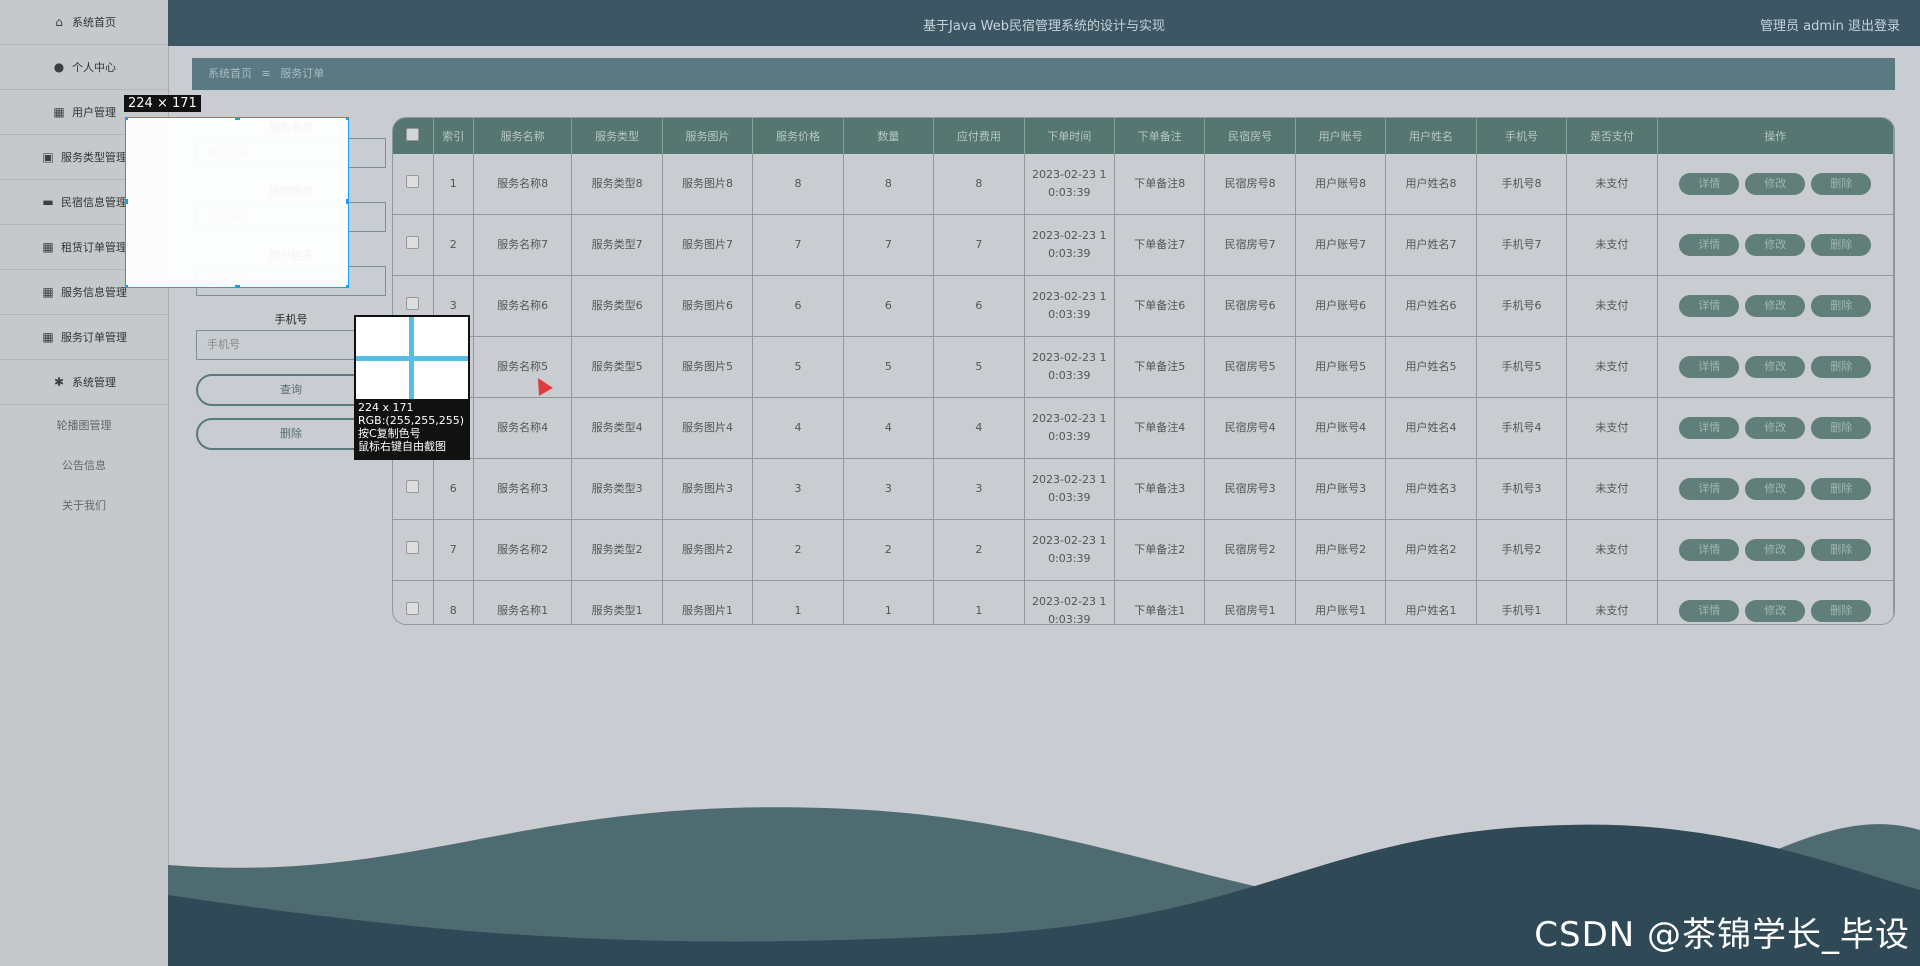 The image size is (1920, 966). What do you see at coordinates (523, 489) in the screenshot?
I see `cell-name: 服务名称3` at bounding box center [523, 489].